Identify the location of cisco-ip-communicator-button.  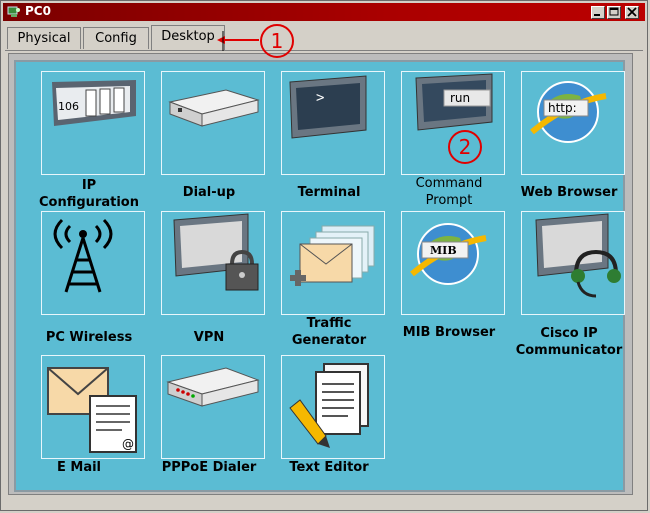
(573, 263).